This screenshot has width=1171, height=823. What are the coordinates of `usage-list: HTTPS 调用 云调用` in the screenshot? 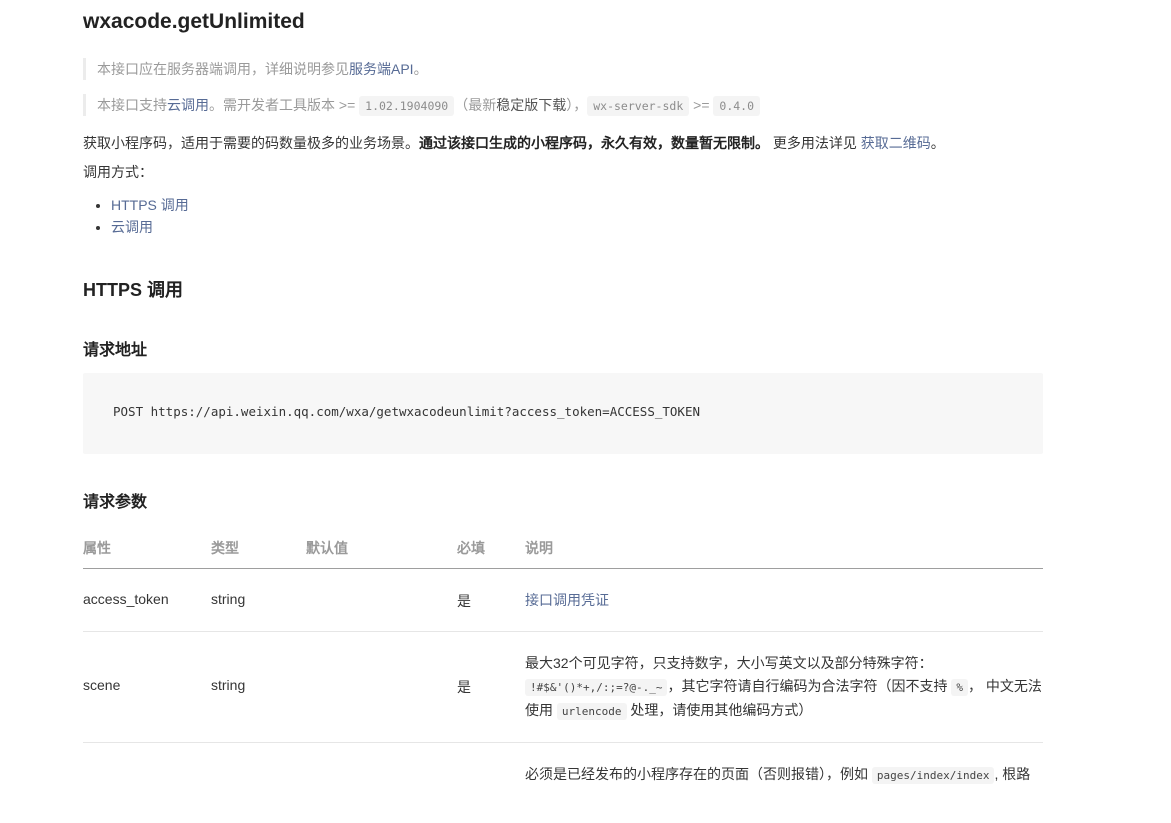 It's located at (136, 216).